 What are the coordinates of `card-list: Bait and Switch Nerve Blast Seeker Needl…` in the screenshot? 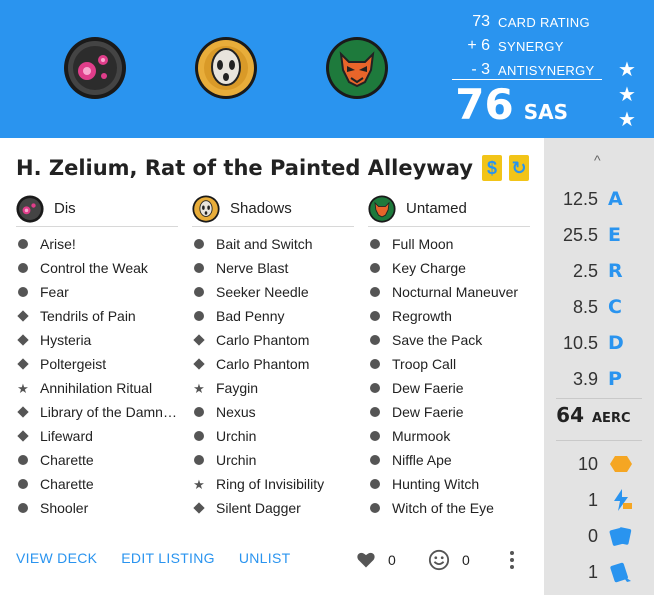 It's located at (273, 376).